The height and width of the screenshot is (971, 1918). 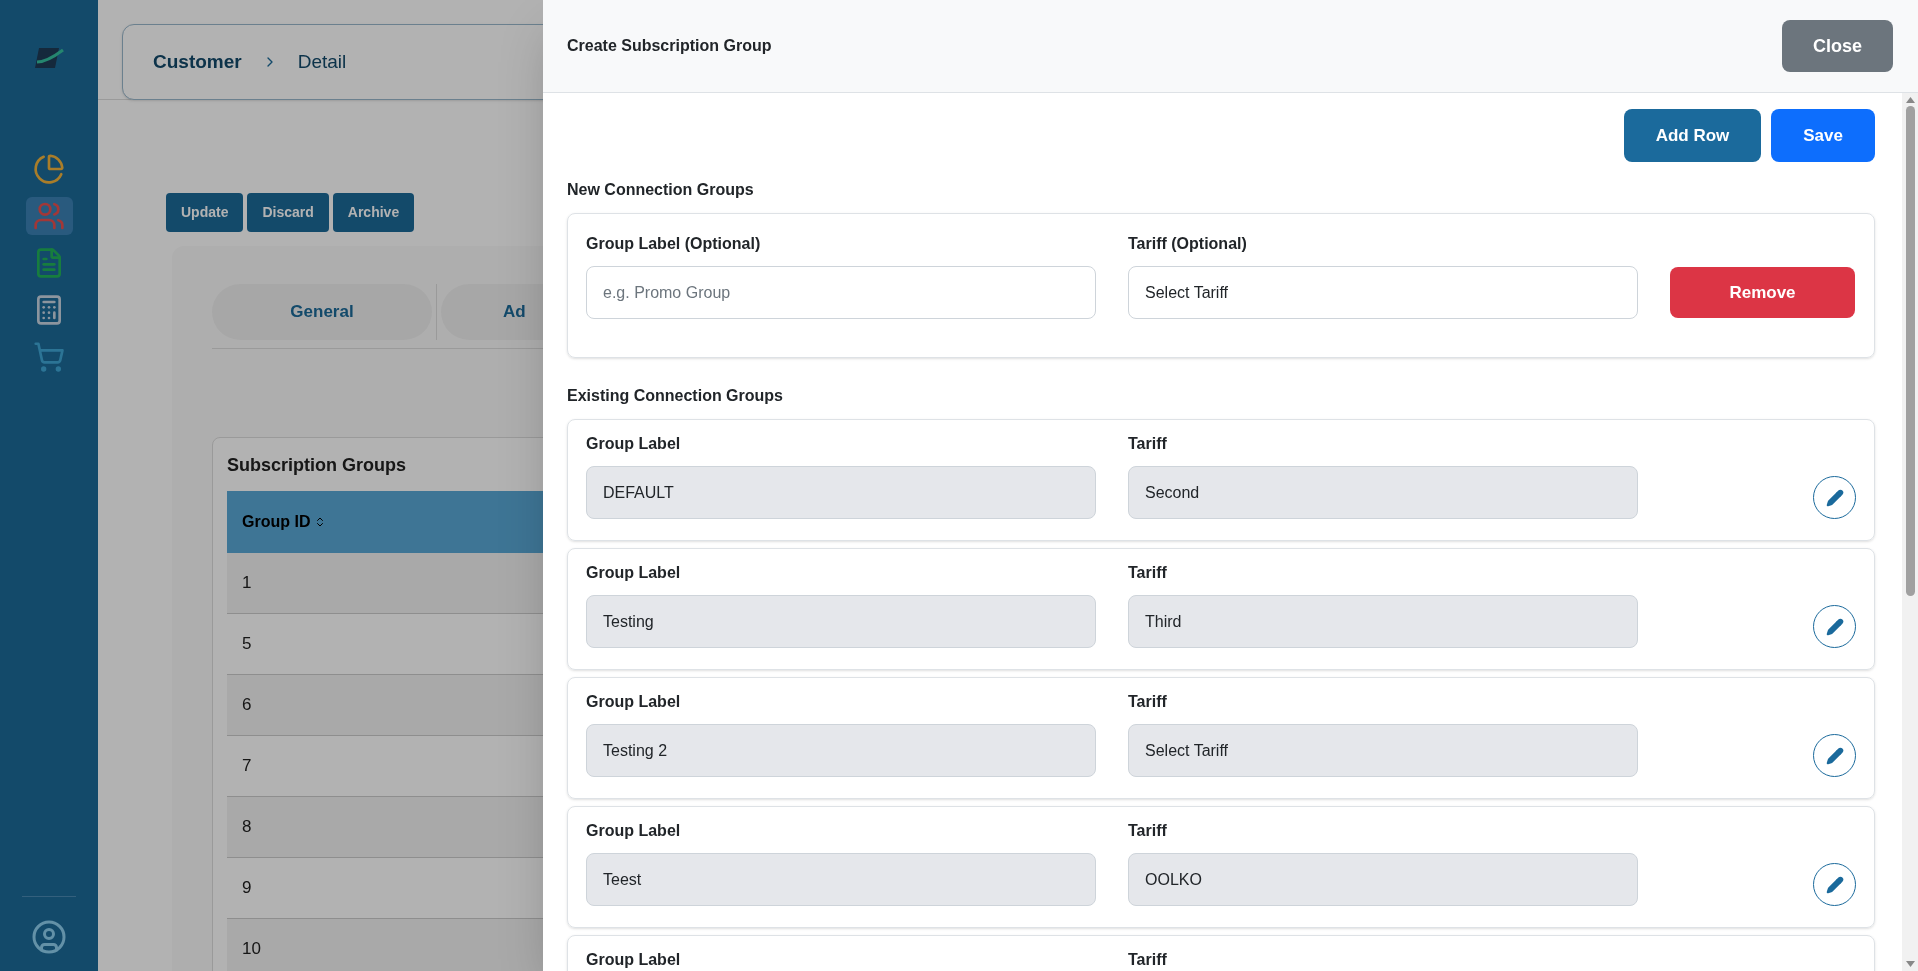 What do you see at coordinates (322, 61) in the screenshot?
I see `breadcrumb-current: Detail` at bounding box center [322, 61].